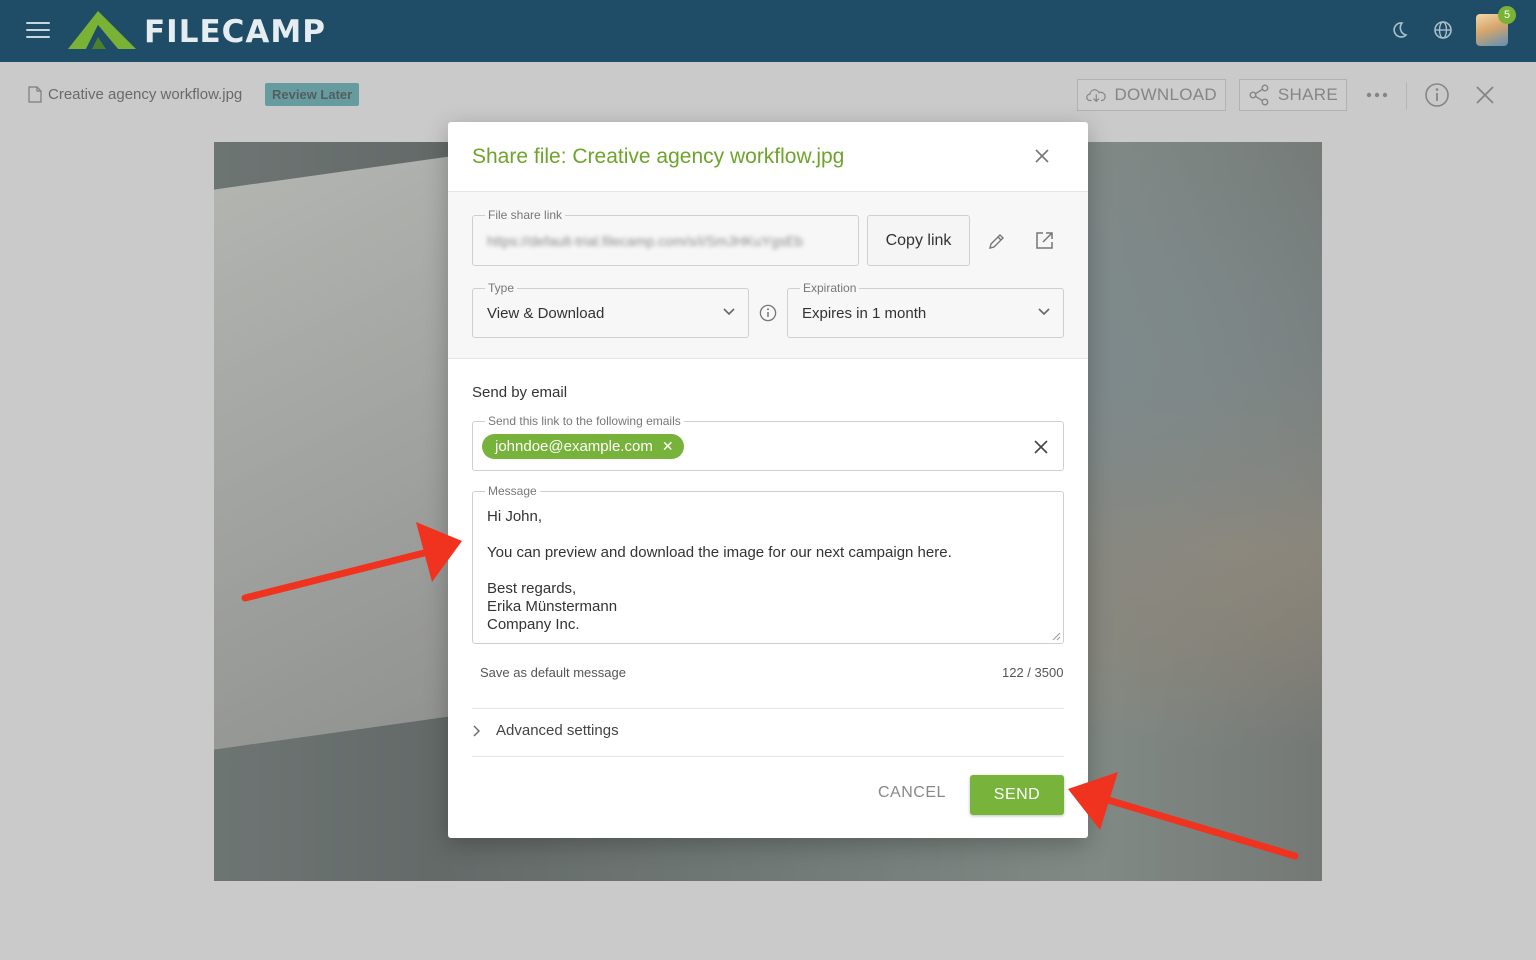 The width and height of the screenshot is (1536, 960). I want to click on logo: FILECAMP, so click(197, 30).